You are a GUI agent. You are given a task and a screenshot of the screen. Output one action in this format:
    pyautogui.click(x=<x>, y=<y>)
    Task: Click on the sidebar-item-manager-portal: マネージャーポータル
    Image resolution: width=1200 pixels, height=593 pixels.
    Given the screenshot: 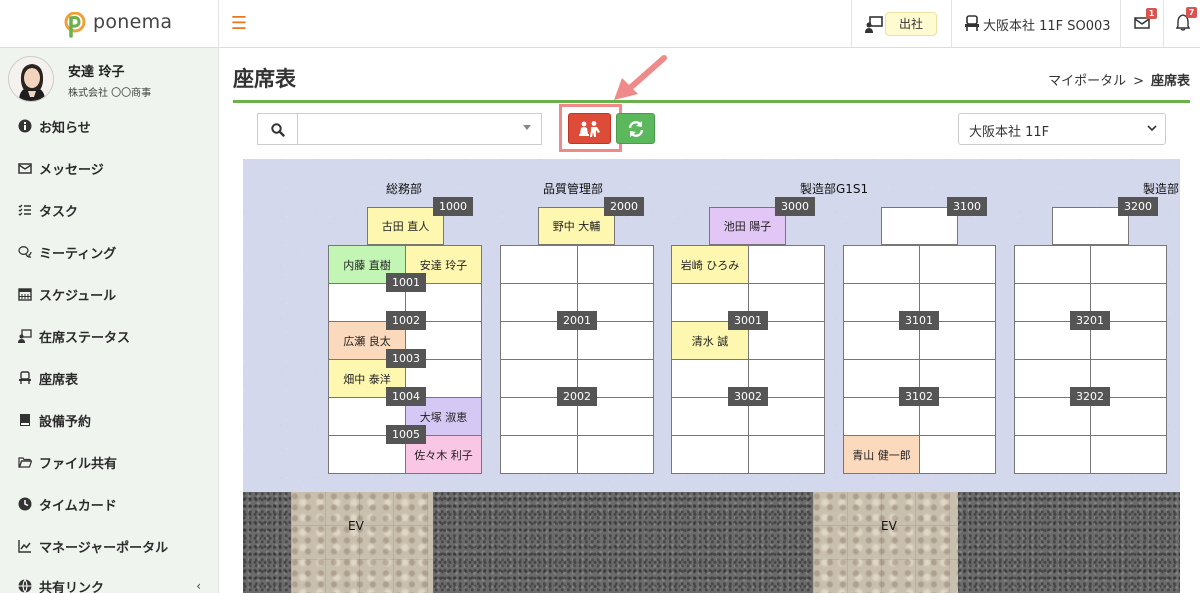 What is the action you would take?
    pyautogui.click(x=109, y=546)
    